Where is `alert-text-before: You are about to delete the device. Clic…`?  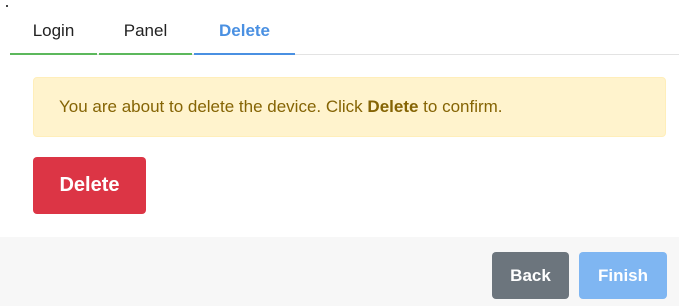 alert-text-before: You are about to delete the device. Clic… is located at coordinates (213, 106).